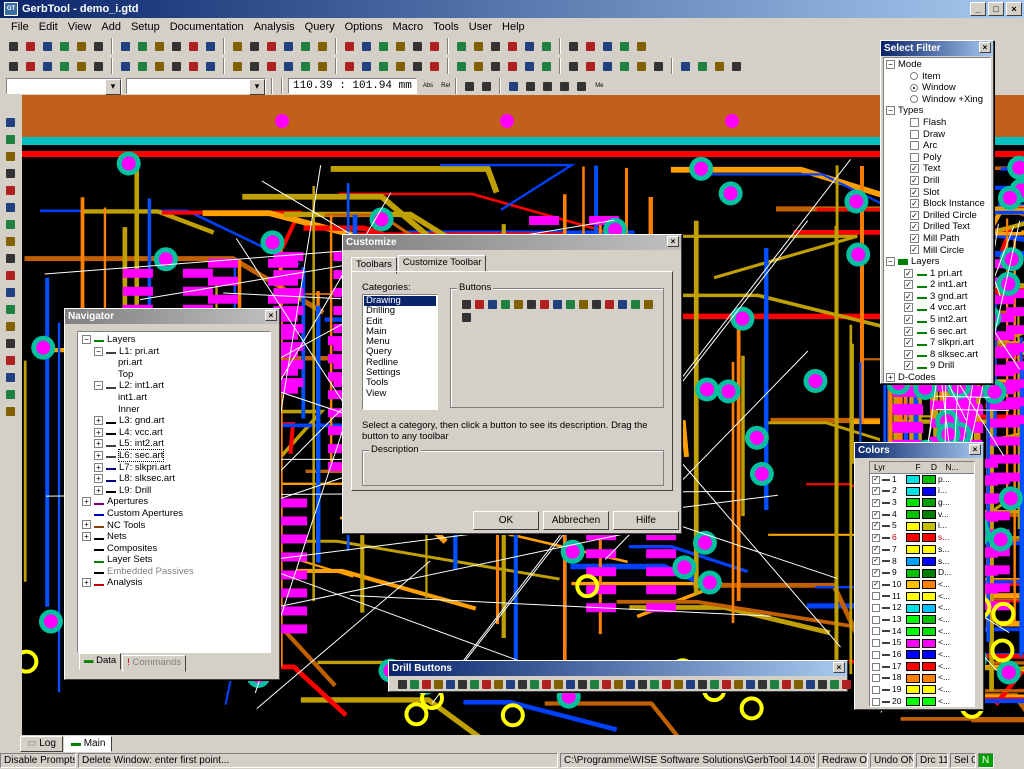 The height and width of the screenshot is (769, 1024). I want to click on redraw-status: Redraw ON, so click(843, 760).